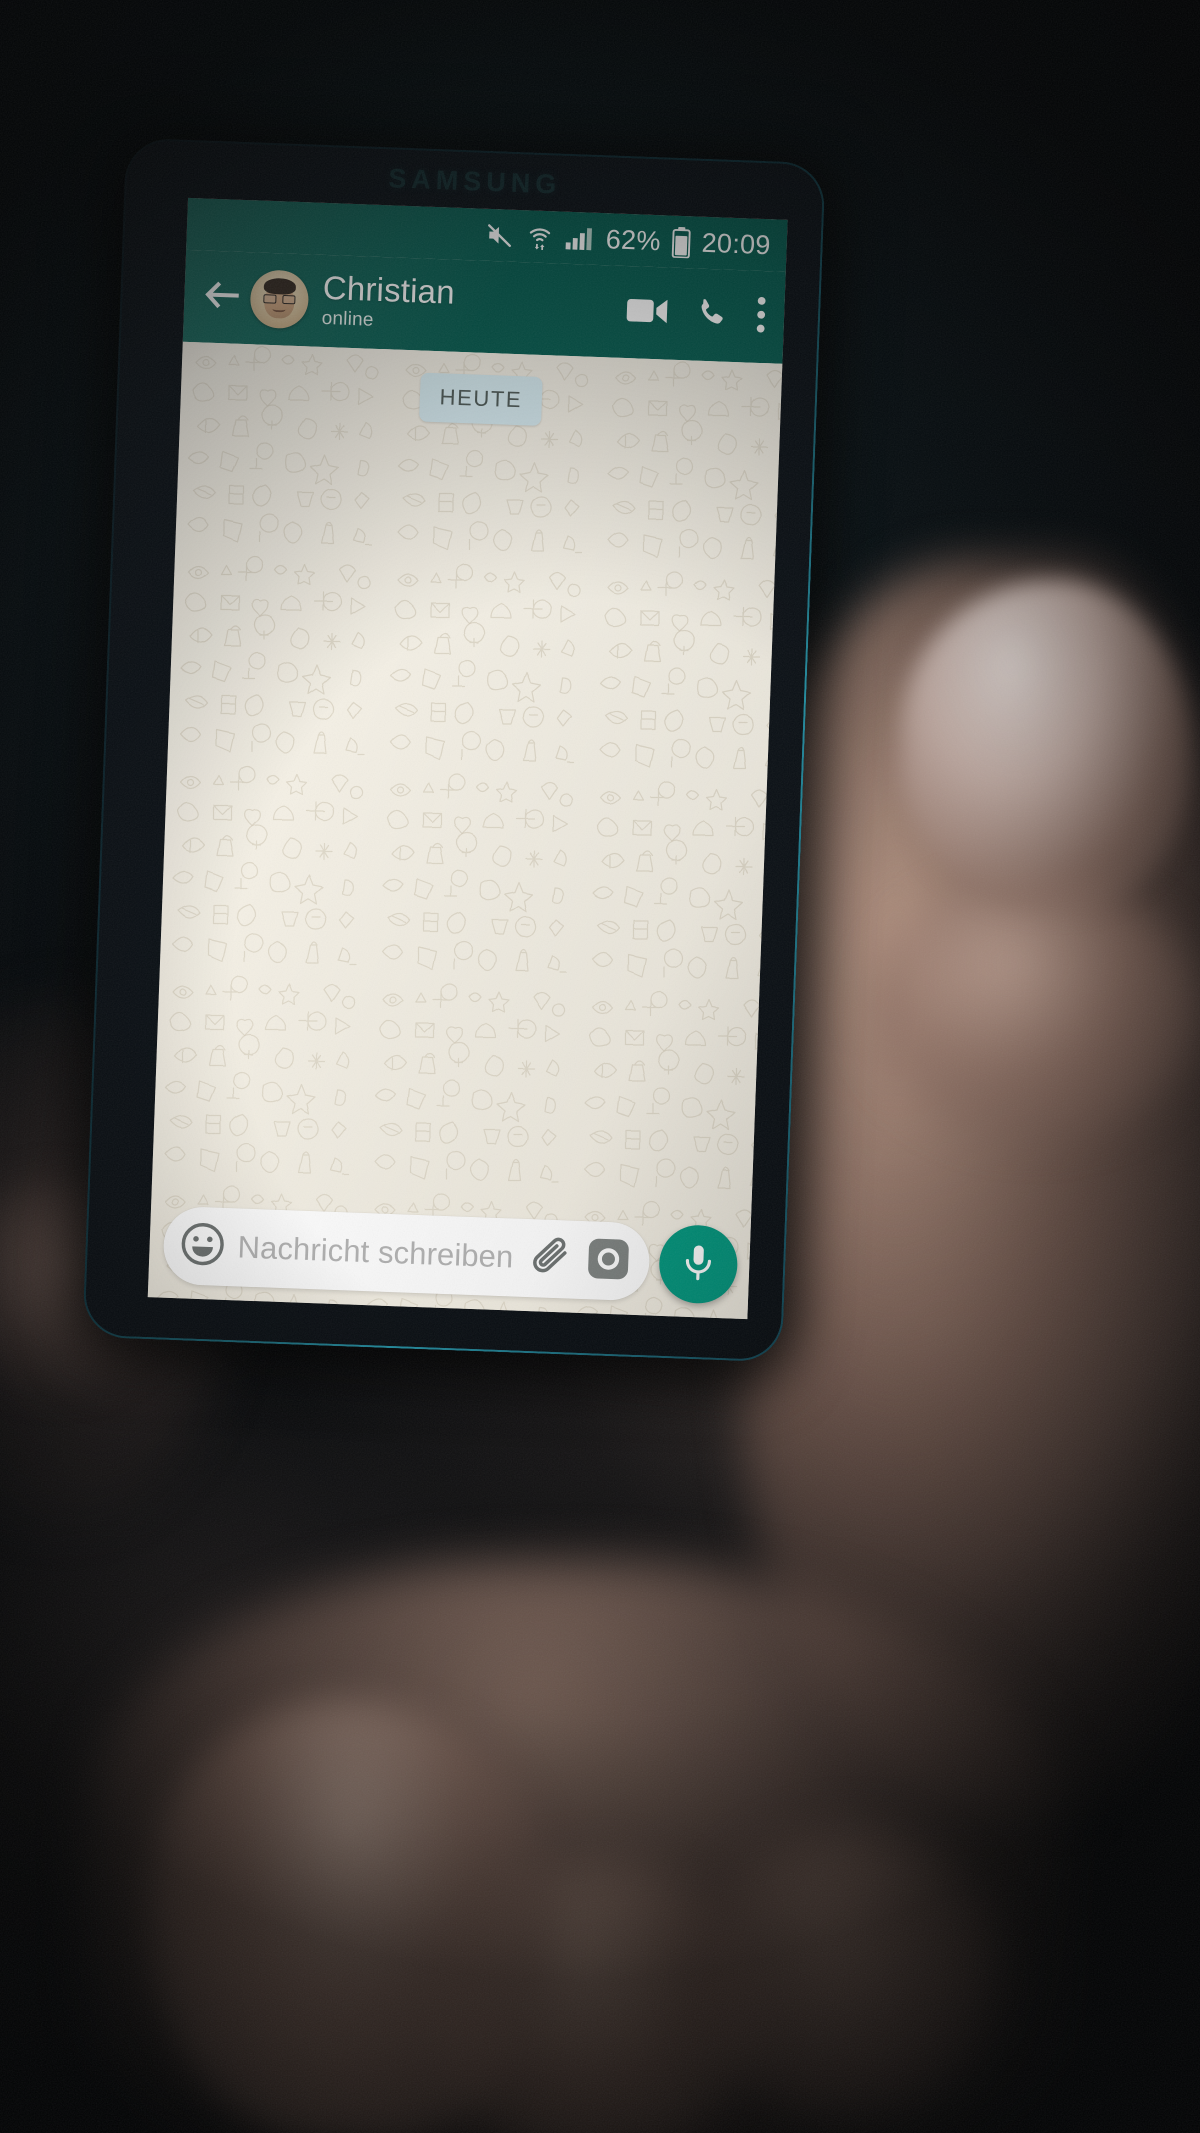 This screenshot has height=2133, width=1200. What do you see at coordinates (1035, 1010) in the screenshot?
I see `right-middle-finger` at bounding box center [1035, 1010].